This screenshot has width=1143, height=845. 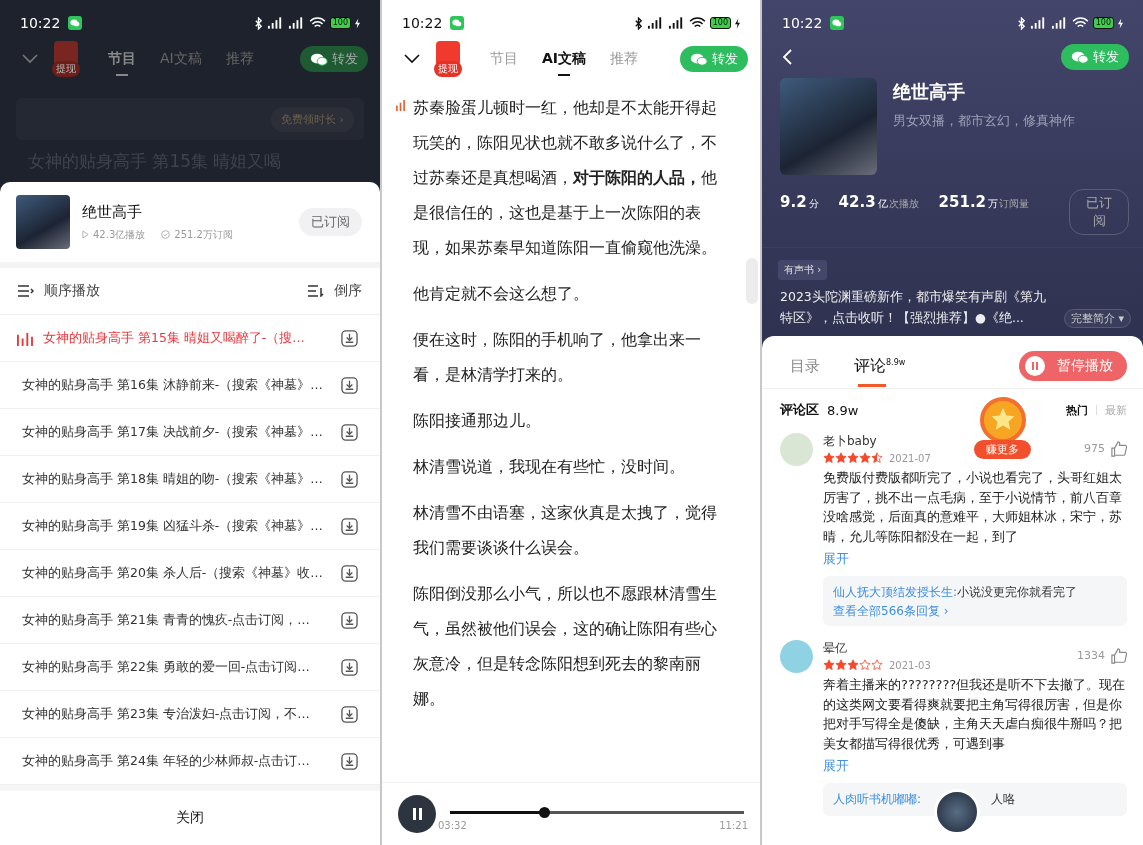 What do you see at coordinates (799, 410) in the screenshot?
I see `comments-heading: 评论区` at bounding box center [799, 410].